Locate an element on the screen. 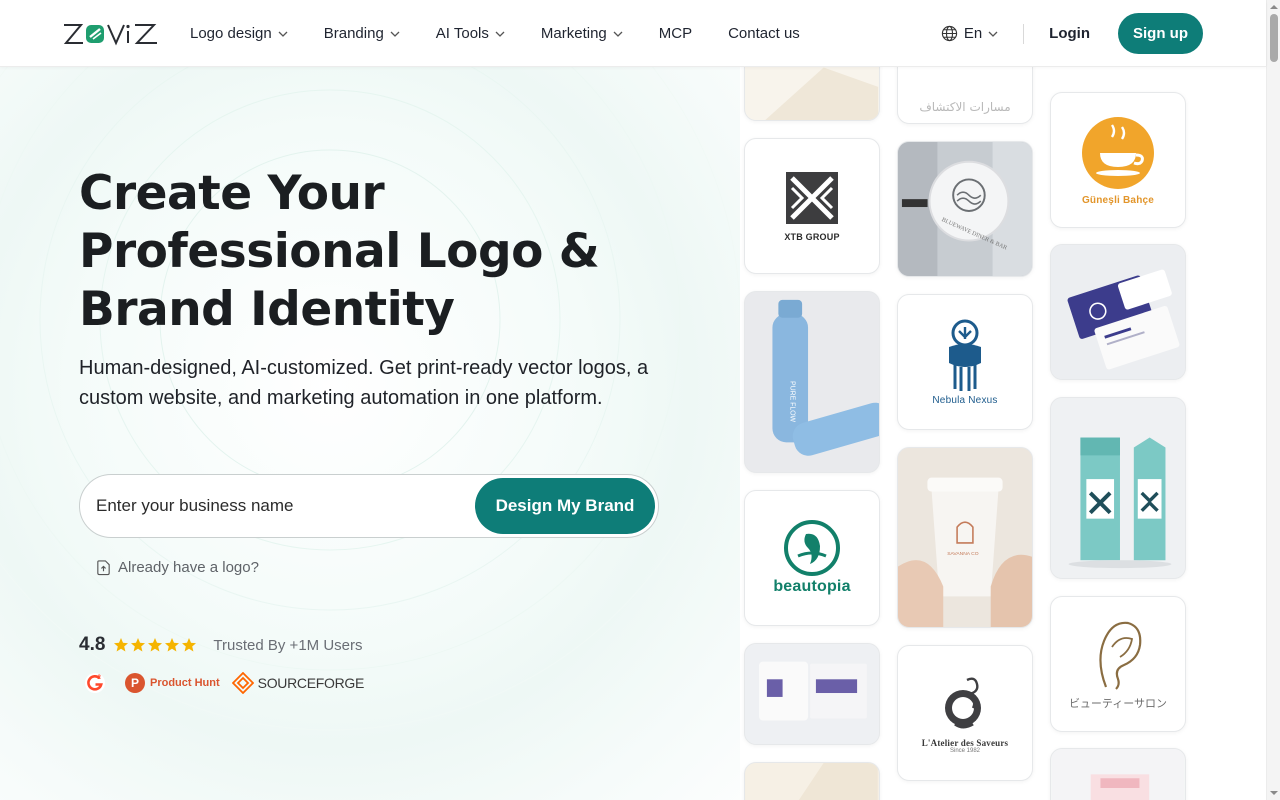  savanna-label: SAVANNA CO is located at coordinates (963, 554).